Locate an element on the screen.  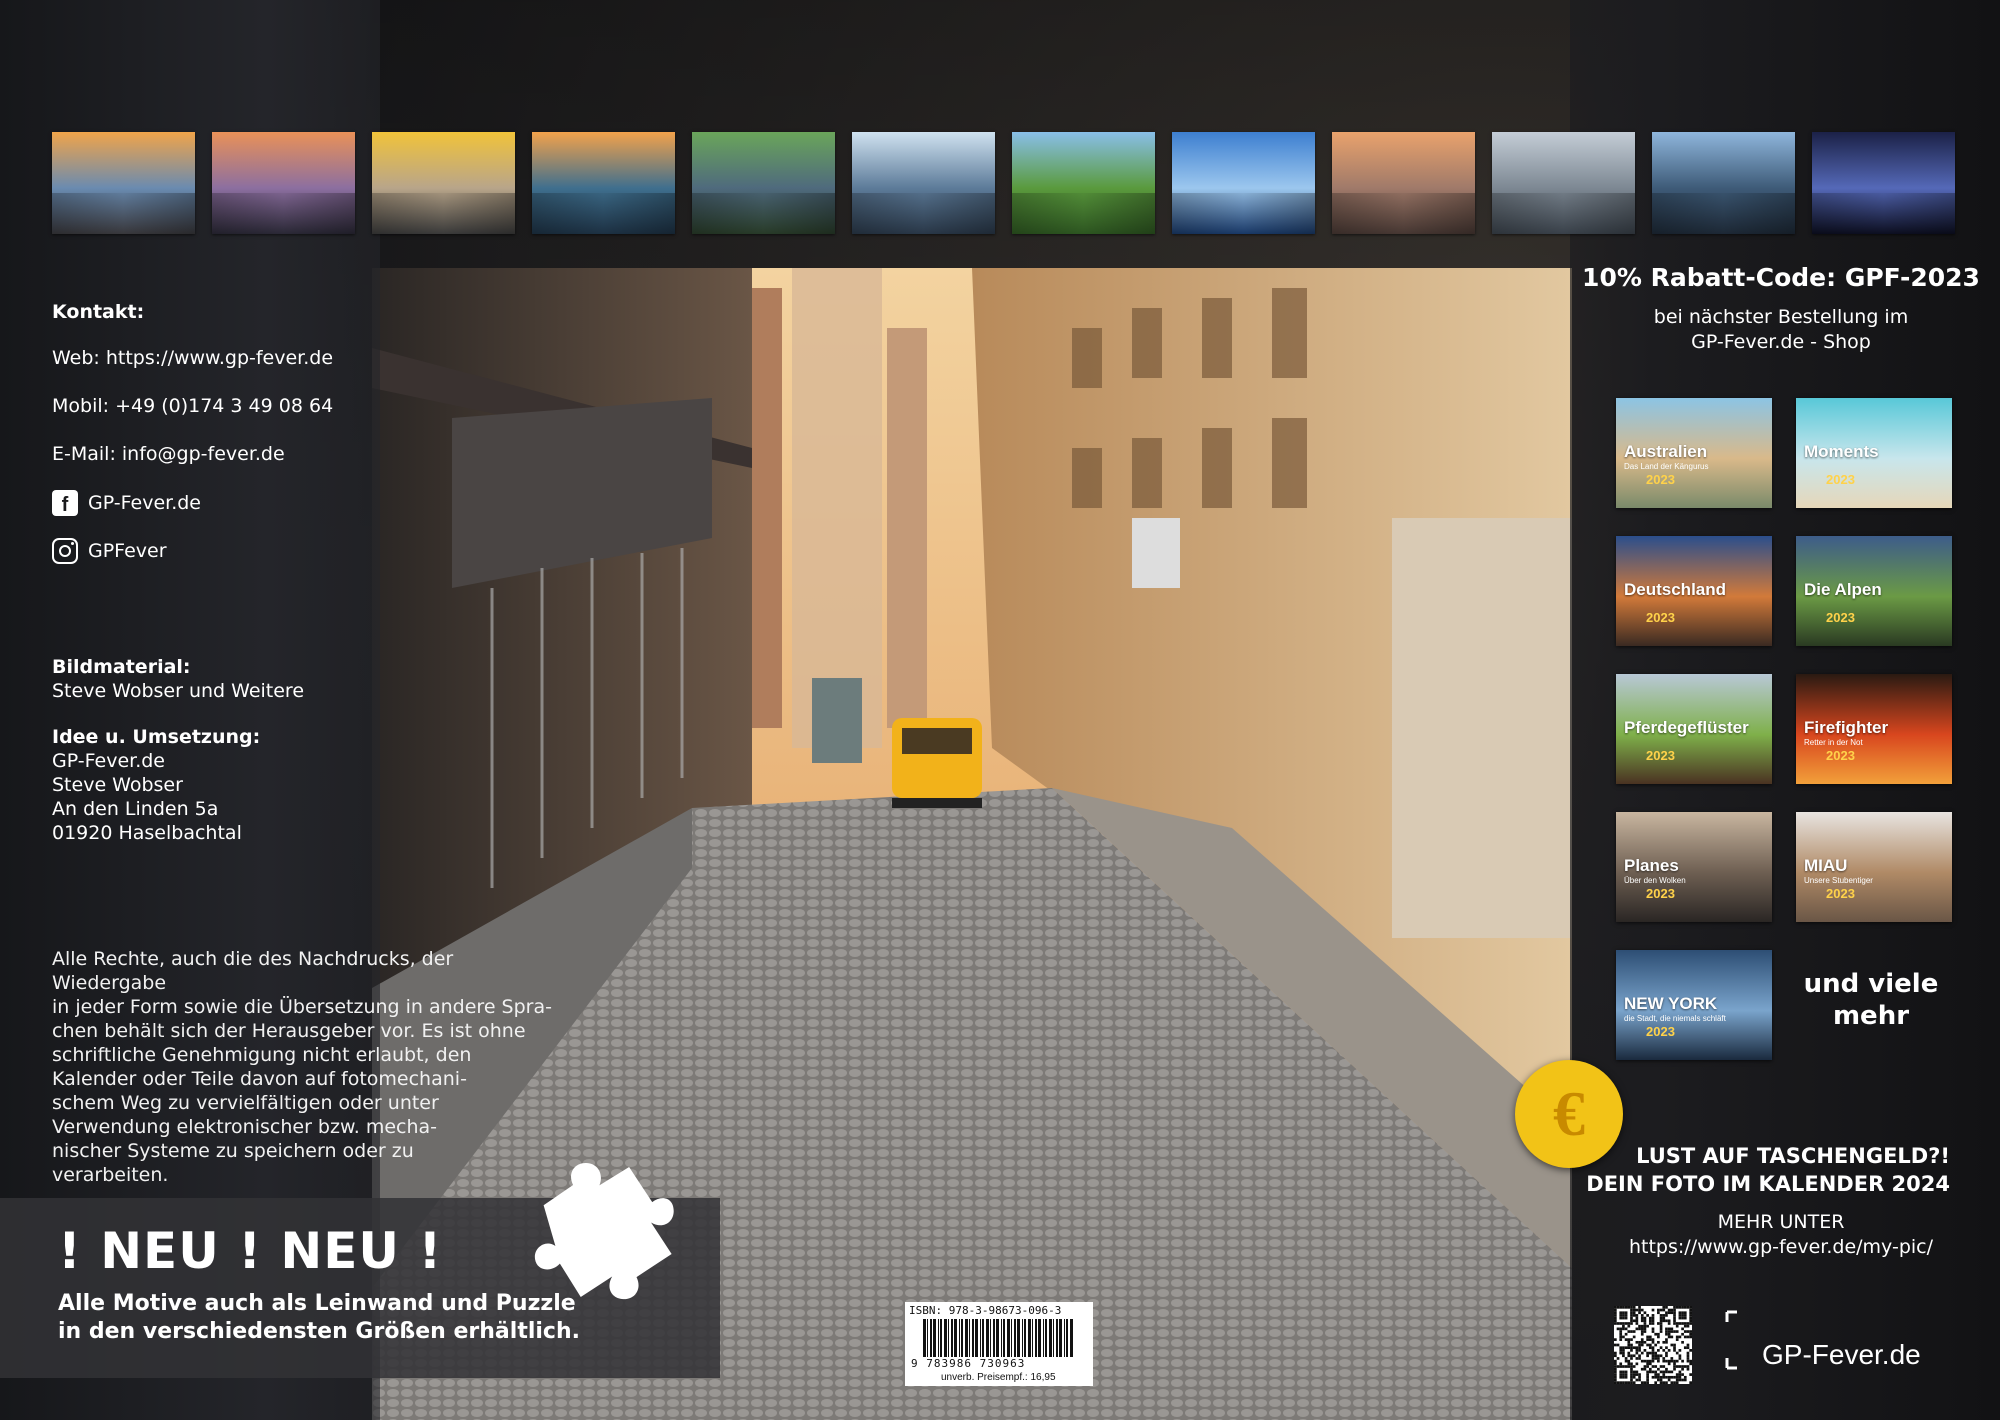
neu-title: ! NEU ! NEU ! is located at coordinates (250, 1251).